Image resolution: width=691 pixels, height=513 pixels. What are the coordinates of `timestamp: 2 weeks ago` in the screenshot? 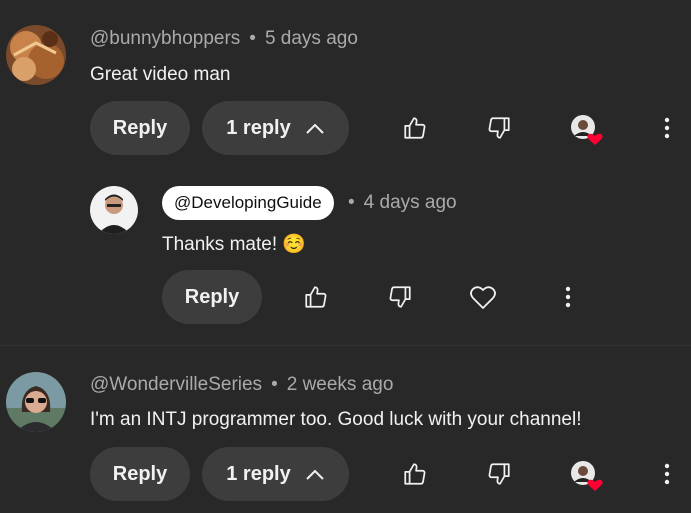 It's located at (340, 384).